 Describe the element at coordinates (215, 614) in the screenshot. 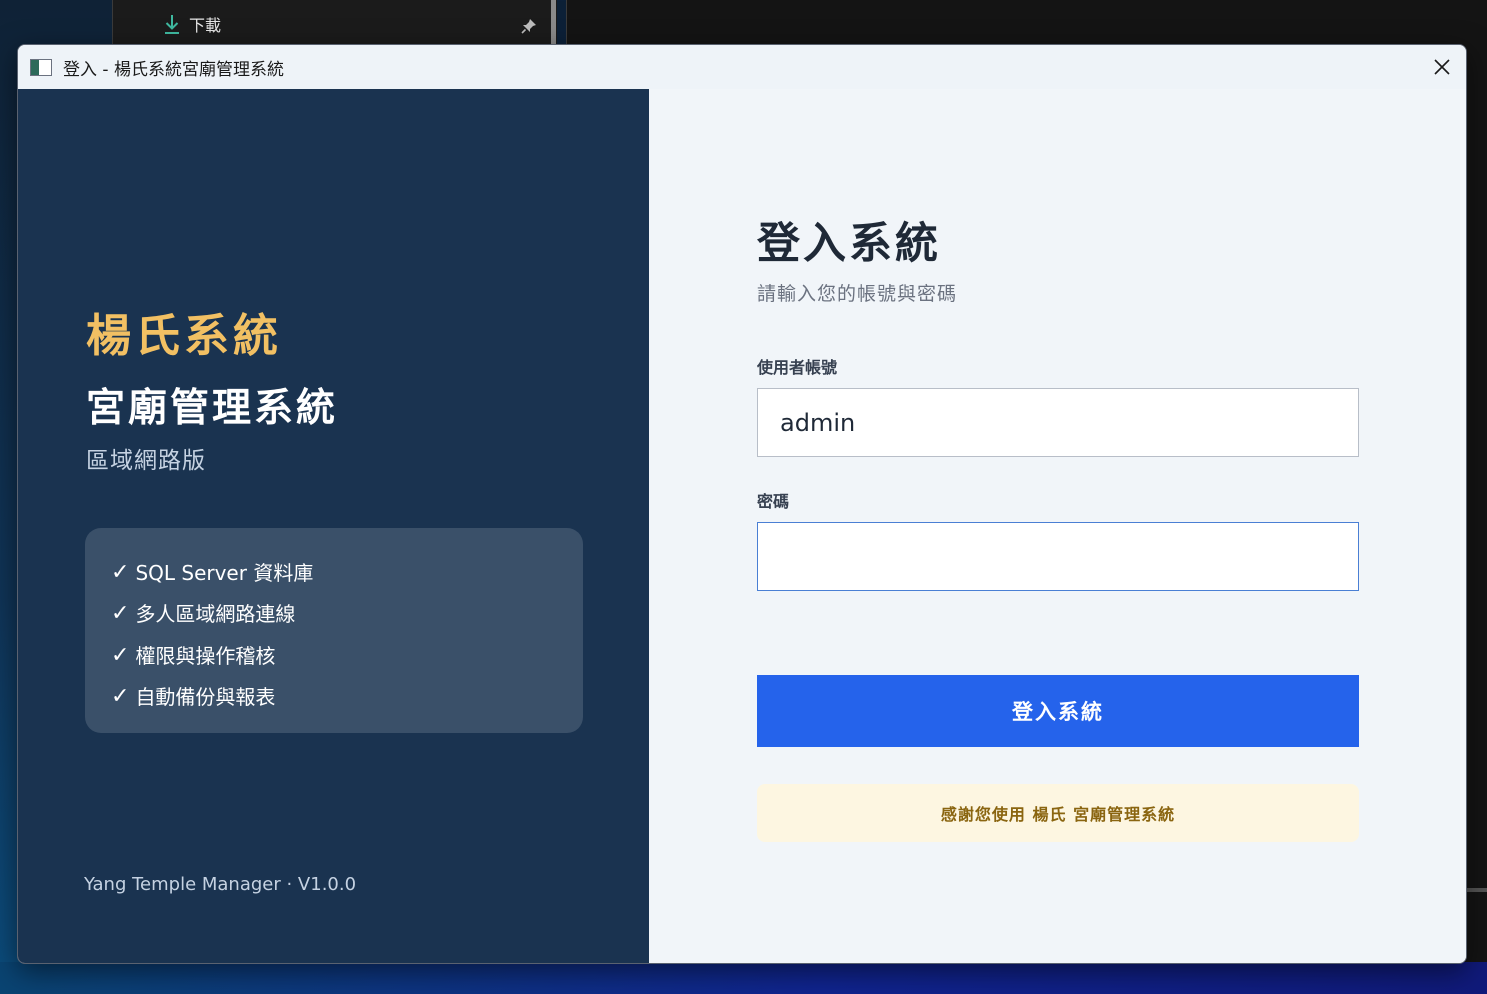

I see `feature-label: 多人區域網路連線` at that location.